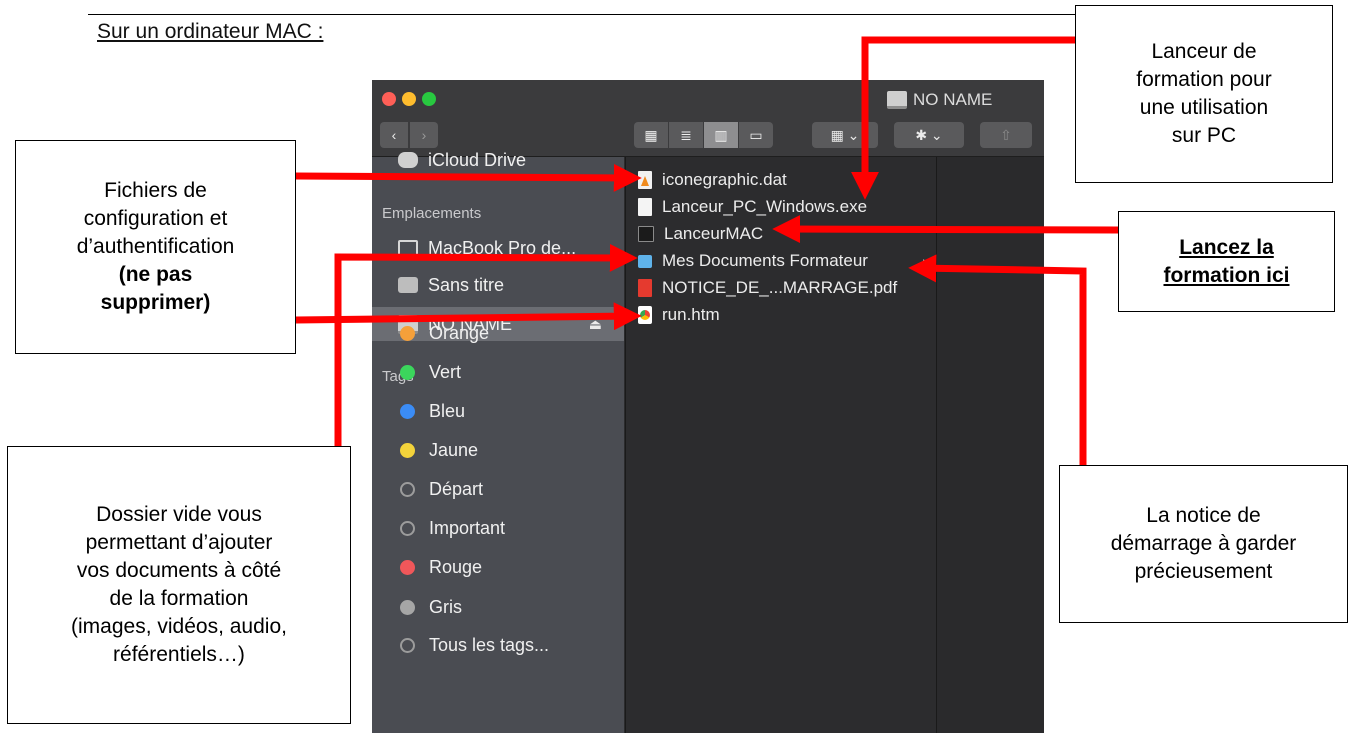 The image size is (1357, 733). Describe the element at coordinates (486, 344) in the screenshot. I see `arrow-folder-to-docs` at that location.